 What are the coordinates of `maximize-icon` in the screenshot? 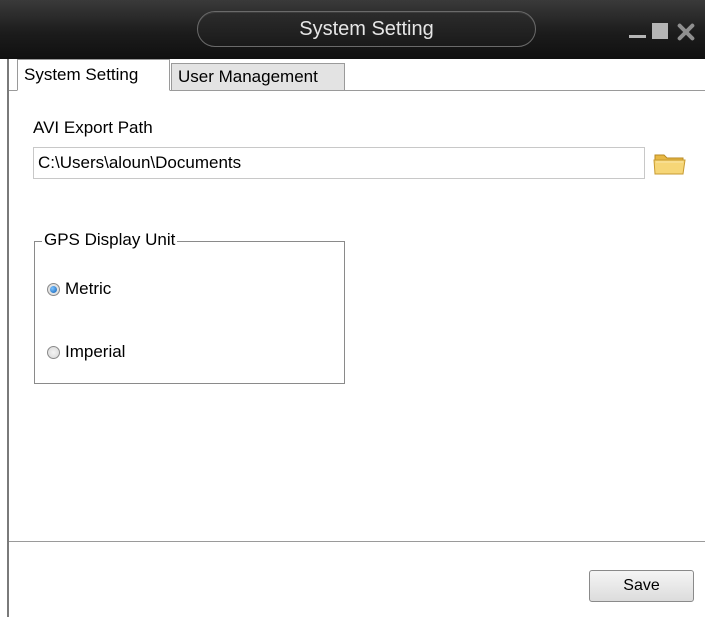 It's located at (661, 31).